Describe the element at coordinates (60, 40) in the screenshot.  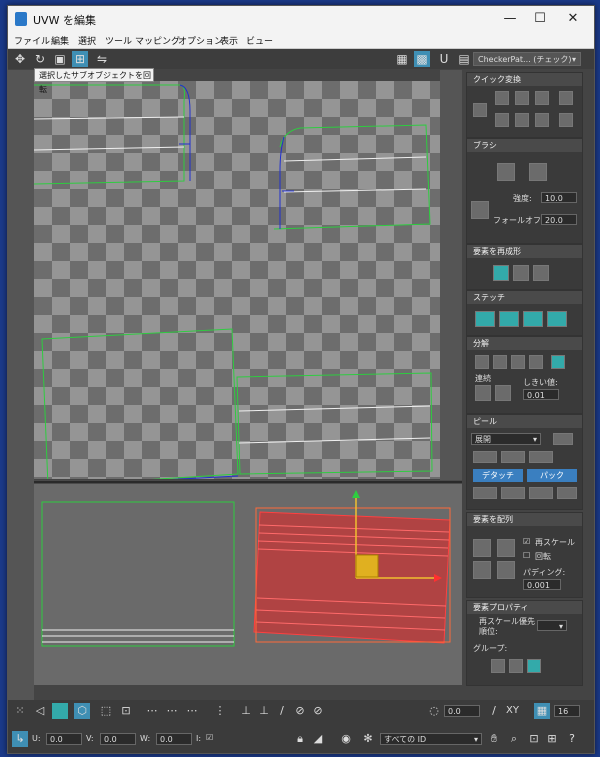
I see `menu-edit: 編集` at that location.